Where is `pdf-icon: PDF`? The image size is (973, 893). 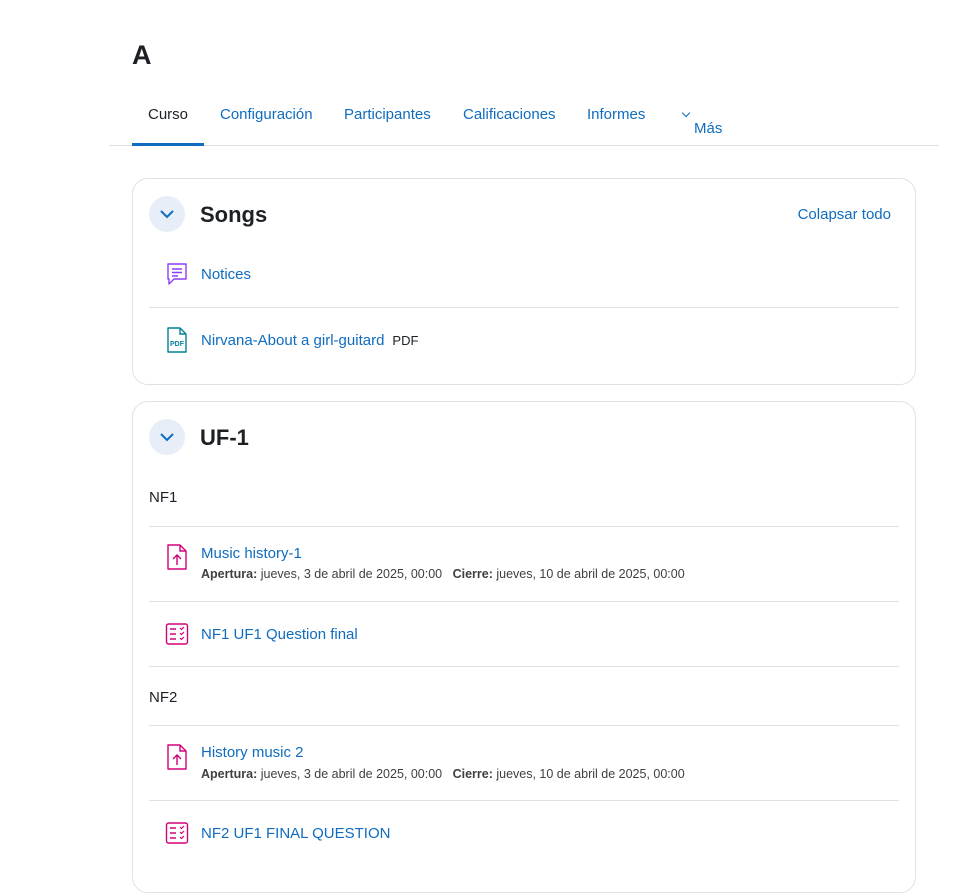
pdf-icon: PDF is located at coordinates (177, 340).